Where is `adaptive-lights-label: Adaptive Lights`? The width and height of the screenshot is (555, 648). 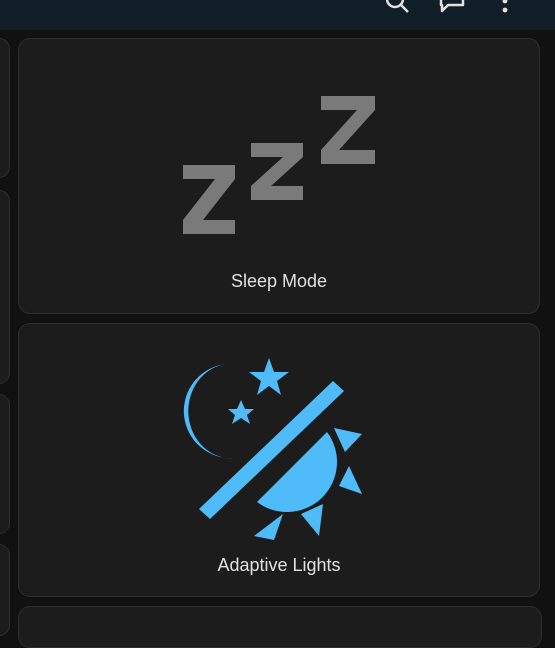 adaptive-lights-label: Adaptive Lights is located at coordinates (279, 565).